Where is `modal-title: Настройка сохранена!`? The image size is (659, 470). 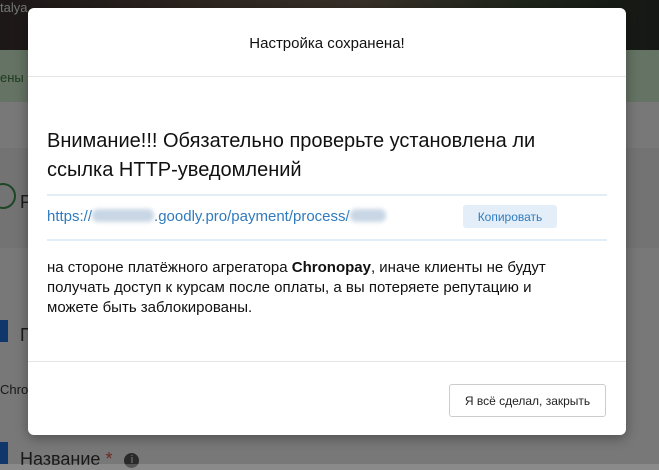 modal-title: Настройка сохранена! is located at coordinates (327, 43).